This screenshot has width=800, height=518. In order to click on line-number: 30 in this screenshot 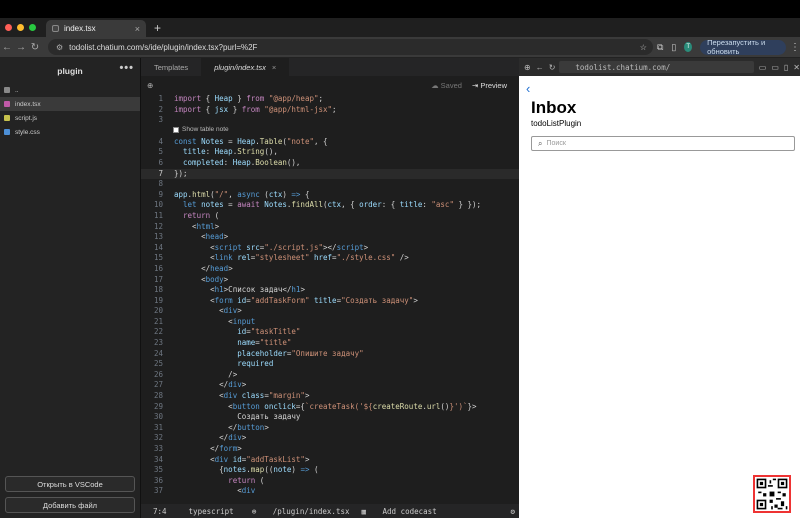, I will do `click(158, 417)`.